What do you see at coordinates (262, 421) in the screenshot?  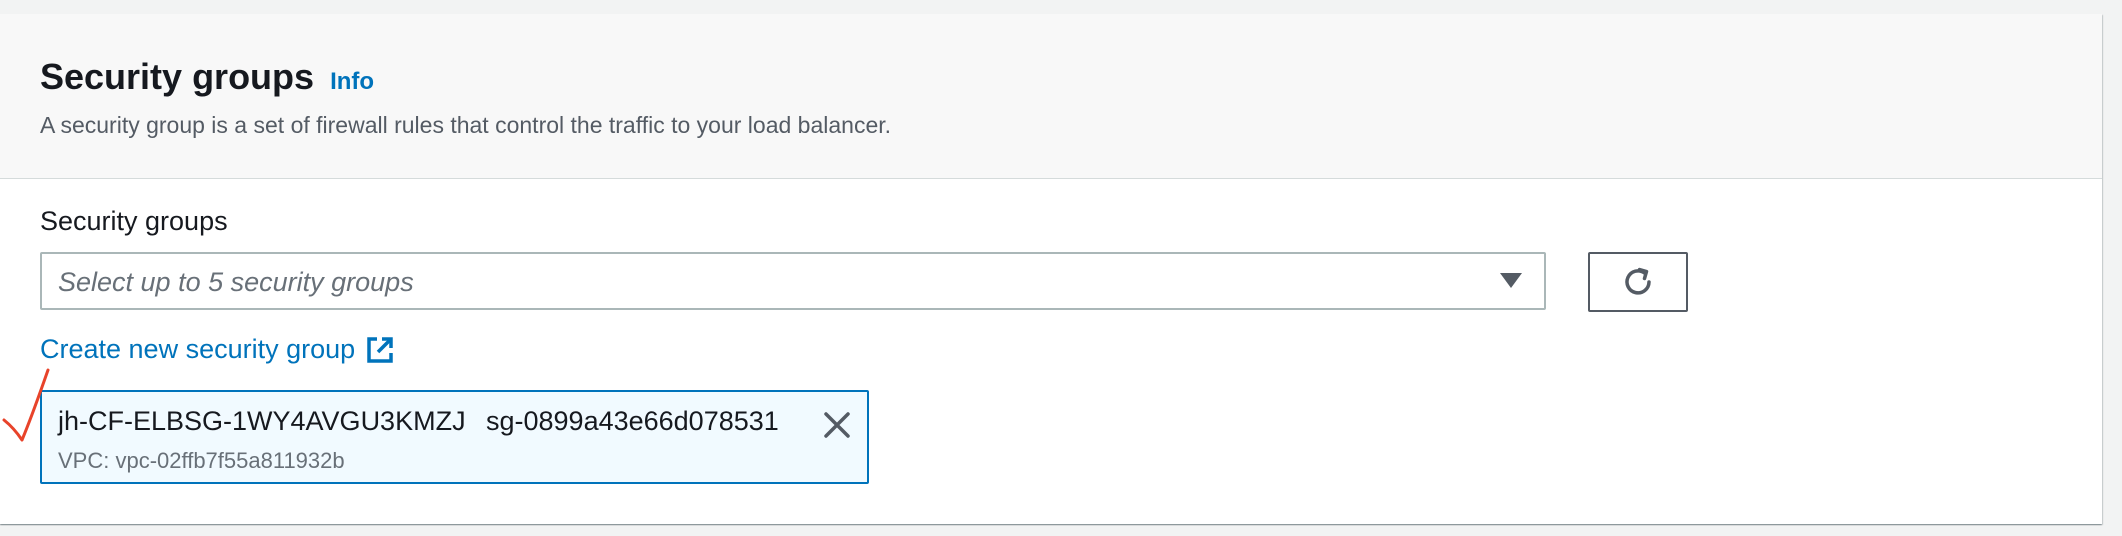 I see `token-group-name: jh-CF-ELBSG-1WY4AVGU3KMZJ` at bounding box center [262, 421].